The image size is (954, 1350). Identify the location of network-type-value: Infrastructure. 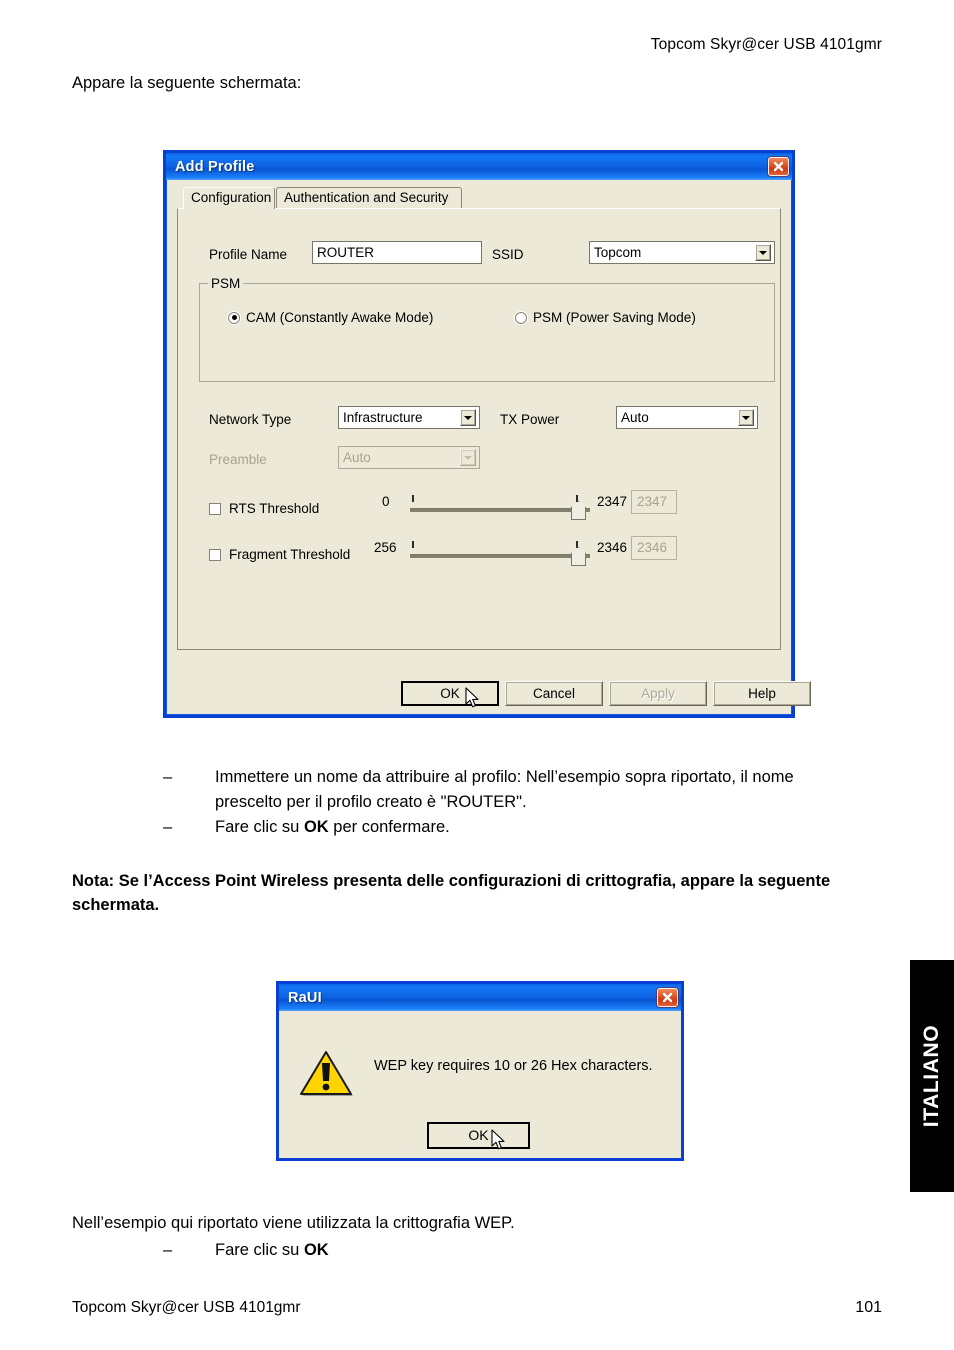
(383, 417).